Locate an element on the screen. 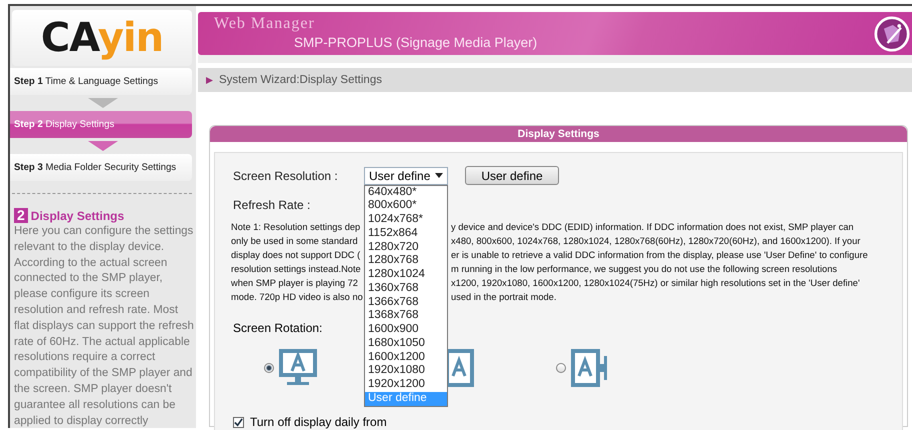 The image size is (912, 430). dropdown-option: 1366x768 is located at coordinates (406, 303).